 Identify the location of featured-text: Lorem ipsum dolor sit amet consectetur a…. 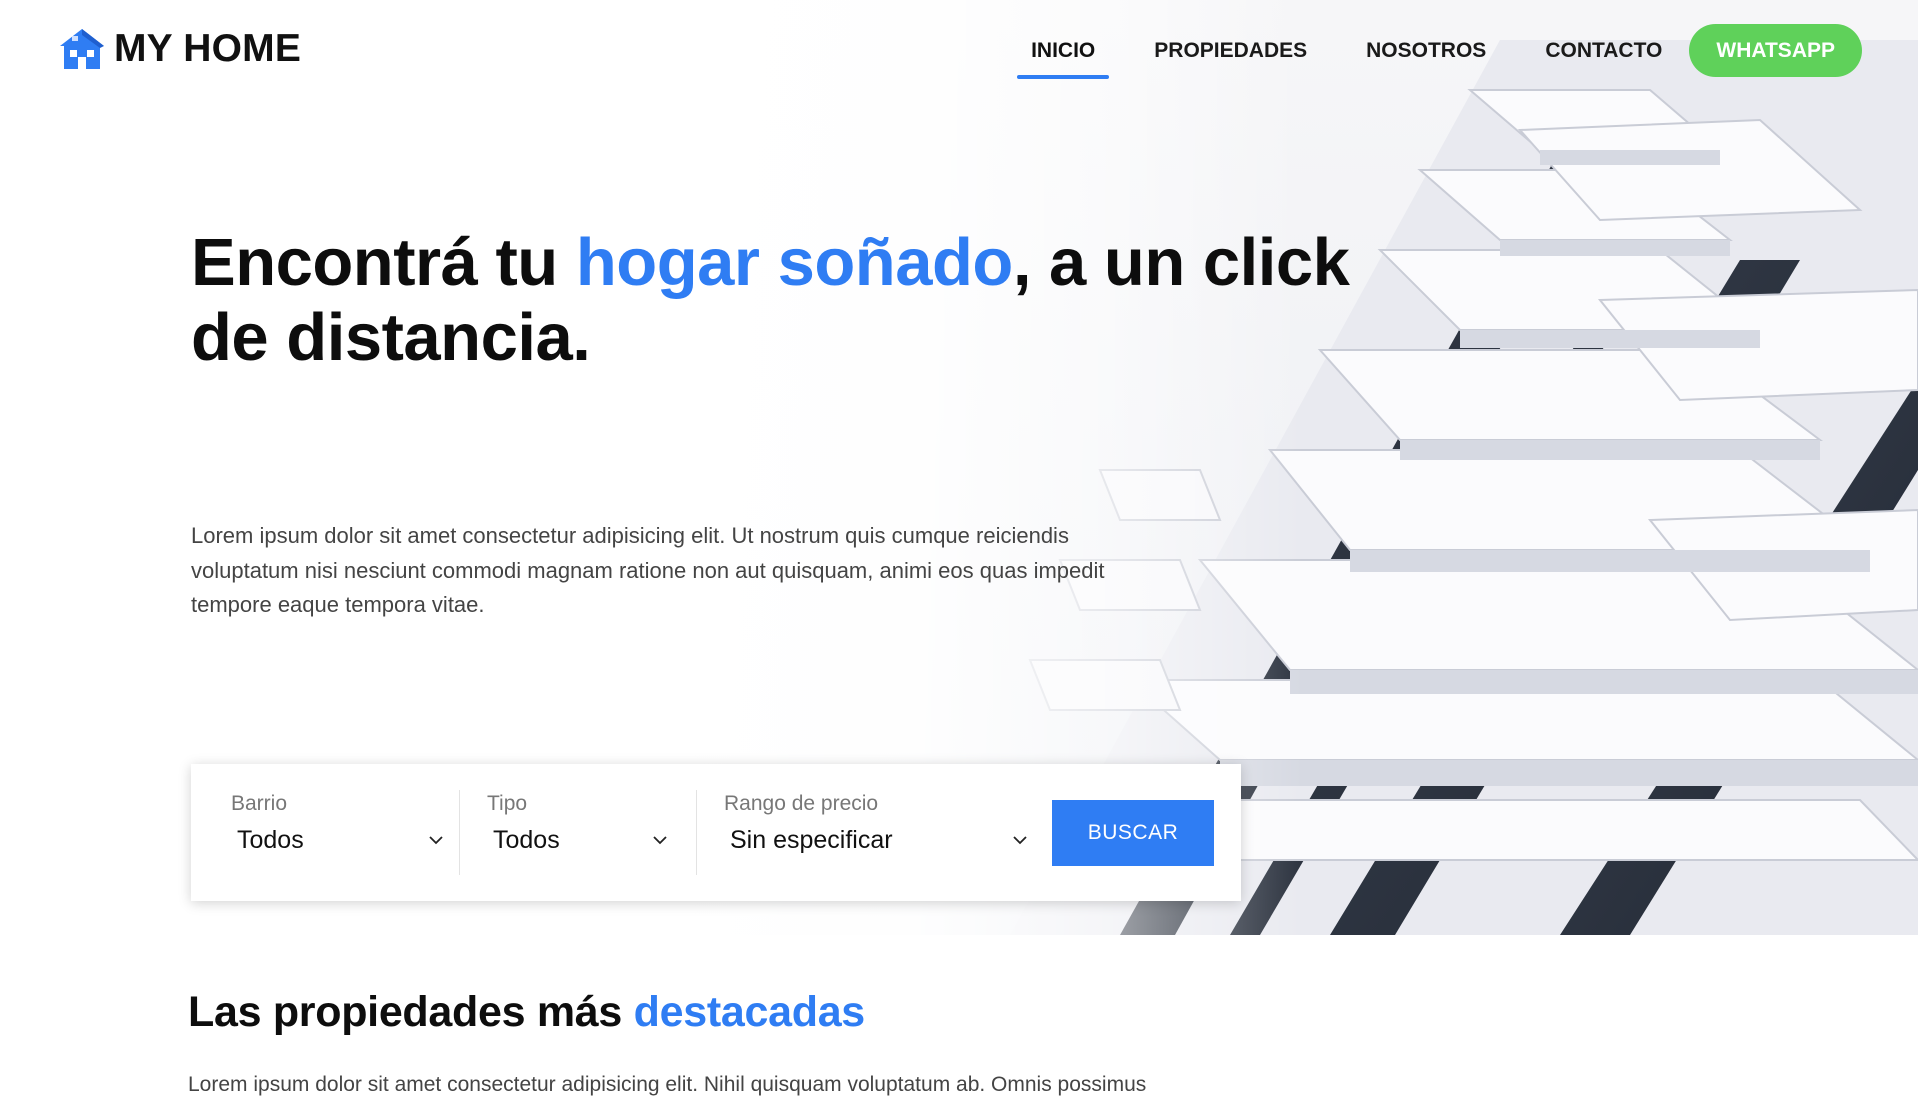
(667, 1084).